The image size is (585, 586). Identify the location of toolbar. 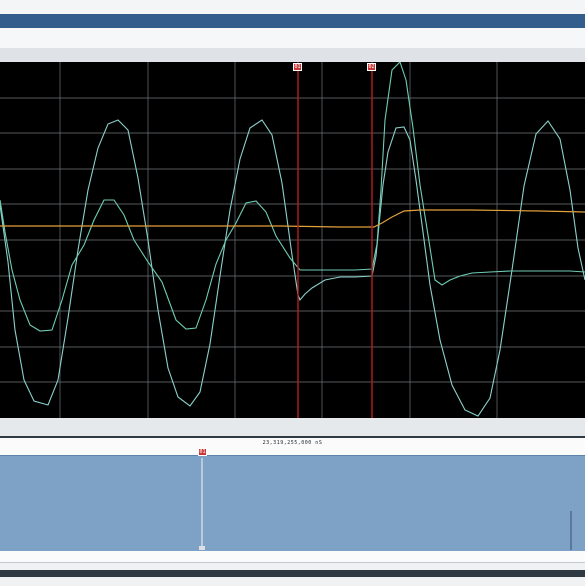
(292, 38).